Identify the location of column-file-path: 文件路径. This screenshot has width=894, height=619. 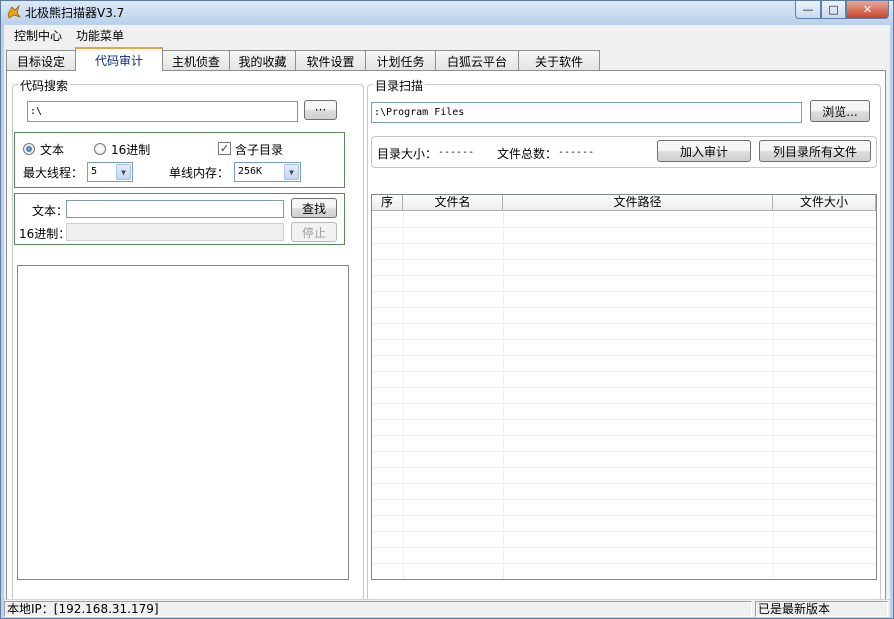
(638, 203).